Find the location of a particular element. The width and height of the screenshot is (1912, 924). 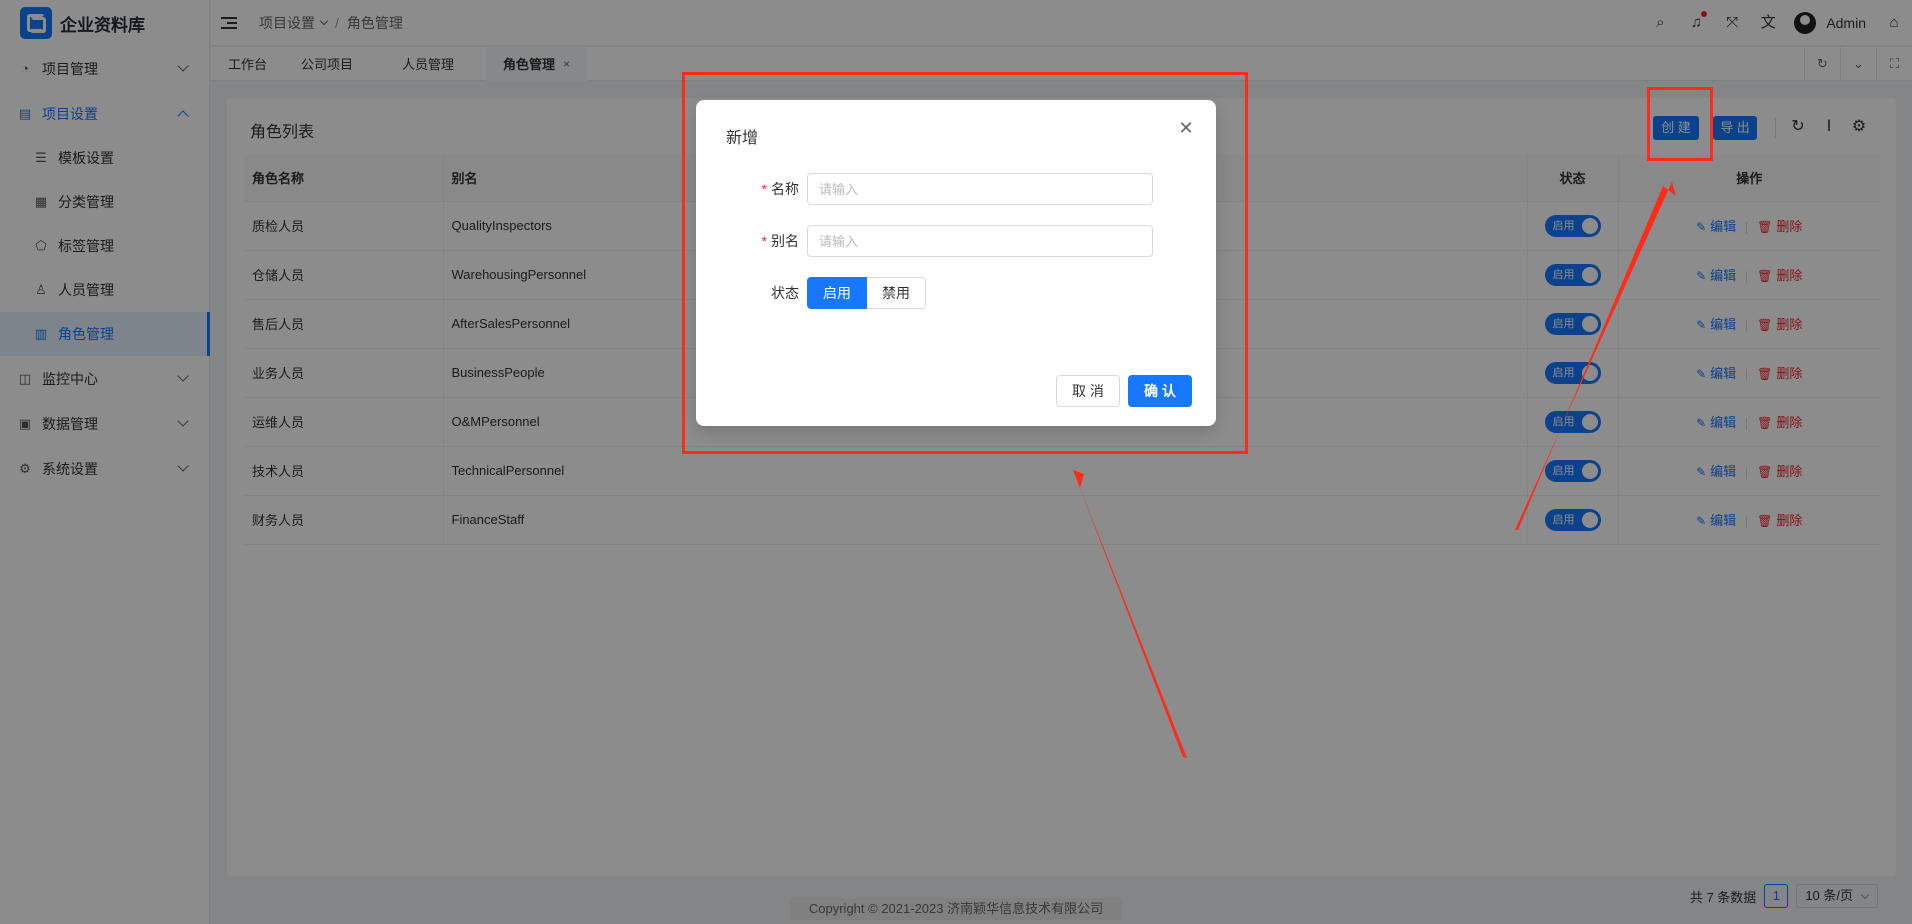

annotation-box-create is located at coordinates (1680, 124).